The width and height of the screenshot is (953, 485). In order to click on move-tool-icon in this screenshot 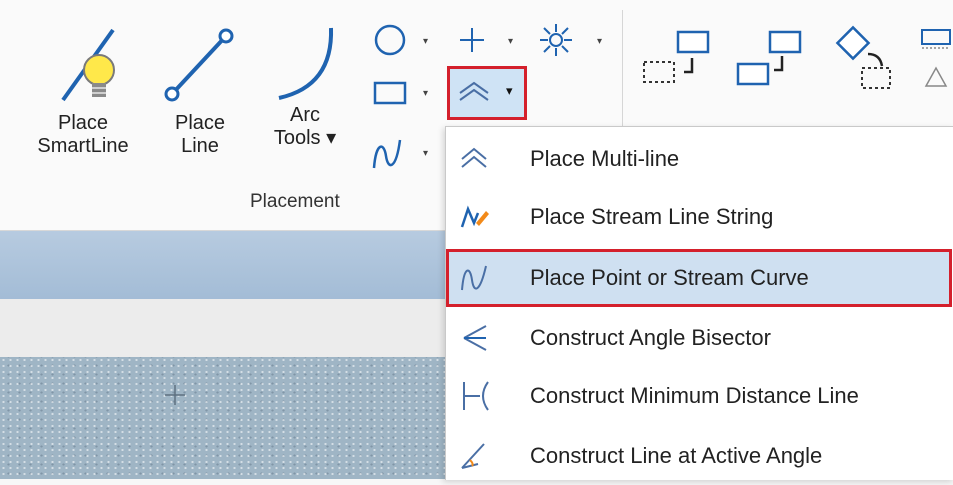, I will do `click(676, 59)`.